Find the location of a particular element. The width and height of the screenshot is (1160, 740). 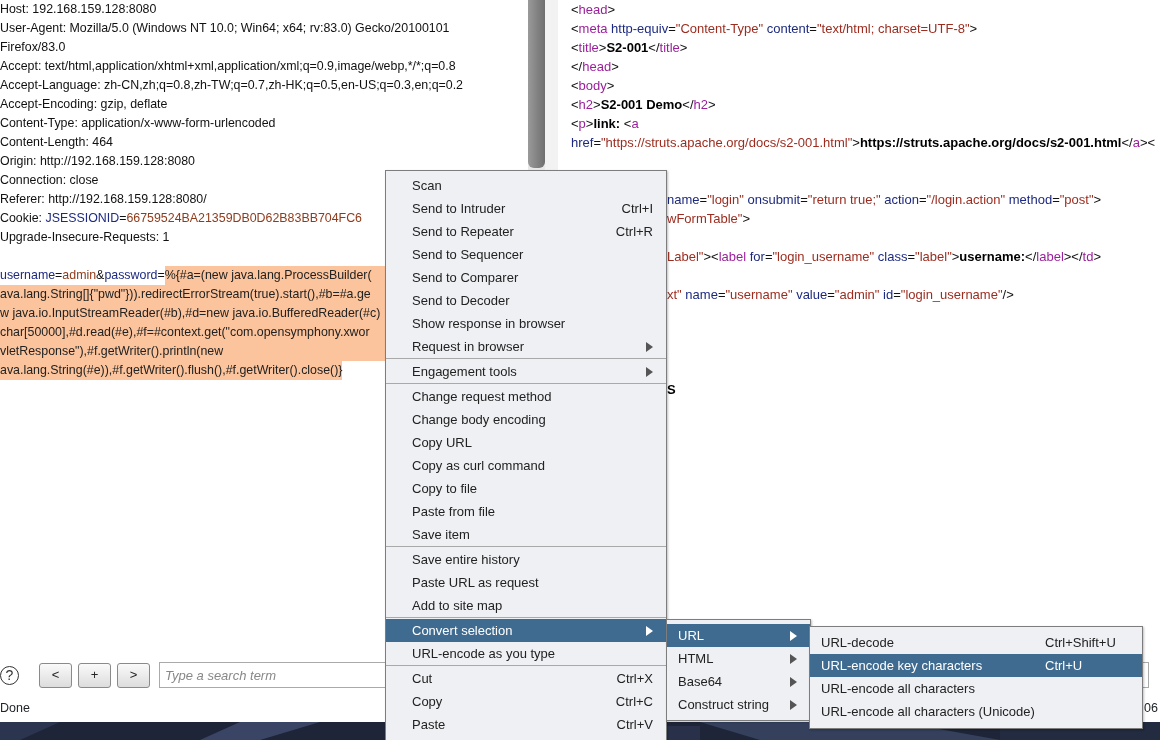

menu-item: URL-decode Ctrl+Shift+U is located at coordinates (976, 642).